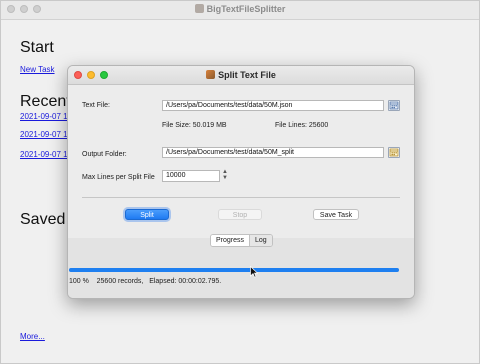  I want to click on progress-log-tabs: Progress Log, so click(241, 240).